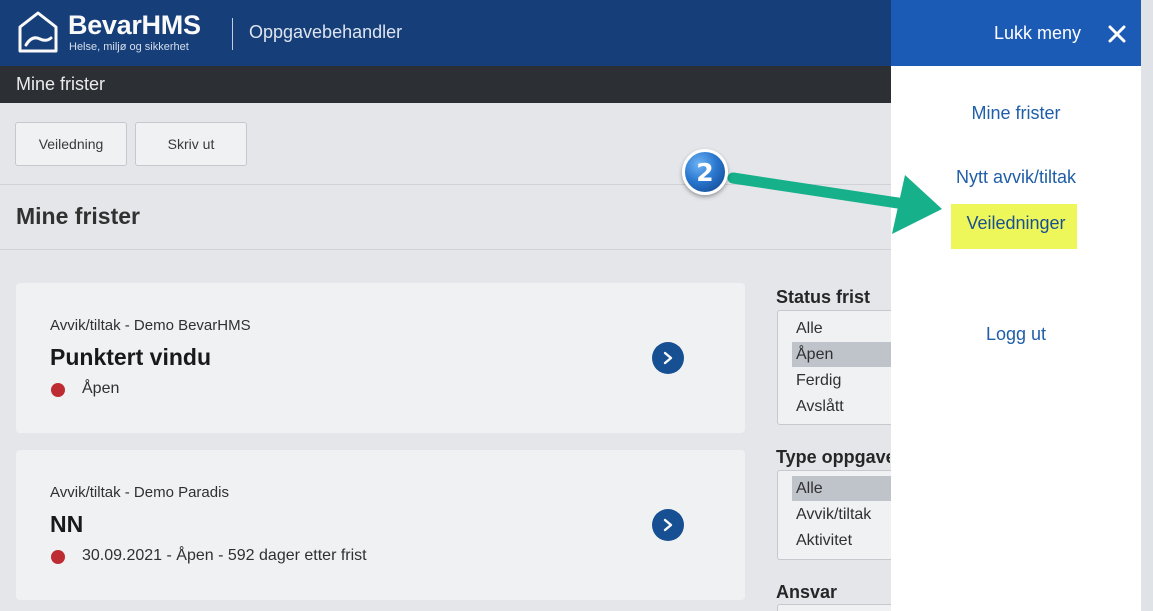 The height and width of the screenshot is (611, 1153). I want to click on menu-item-new-deviation: Nytt avvik/tiltak, so click(1016, 177).